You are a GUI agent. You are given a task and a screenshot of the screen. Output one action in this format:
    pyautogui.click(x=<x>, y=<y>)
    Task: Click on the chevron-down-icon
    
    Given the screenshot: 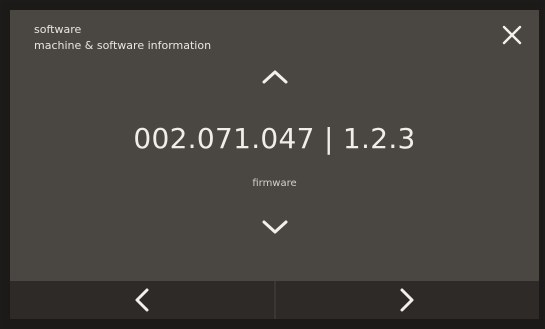 What is the action you would take?
    pyautogui.click(x=275, y=227)
    